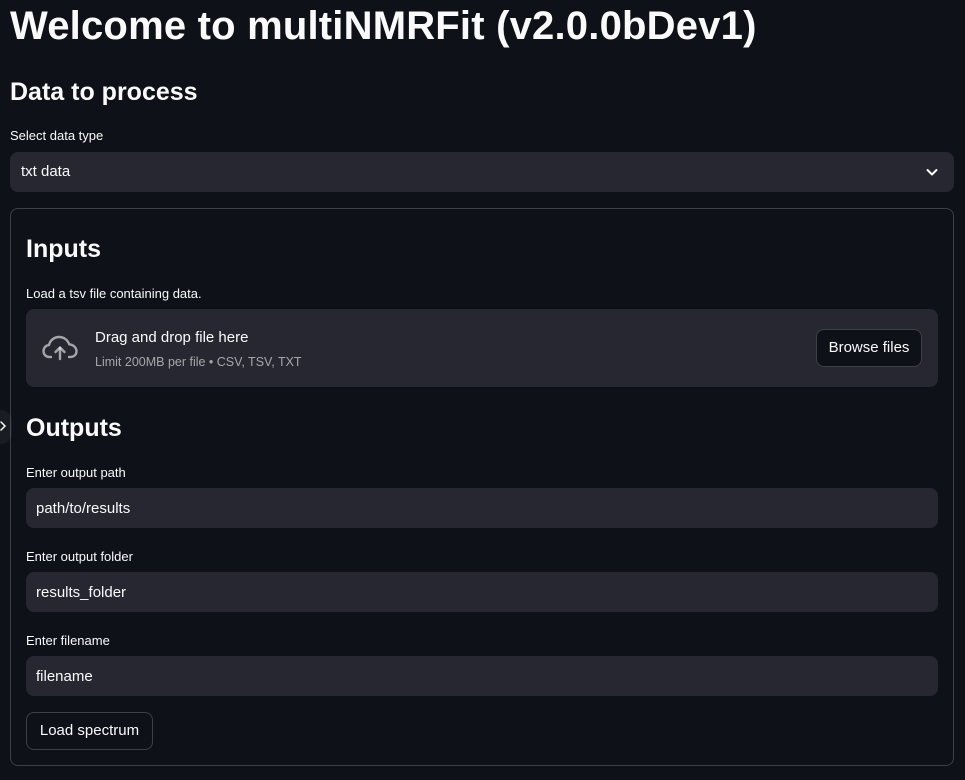 This screenshot has width=965, height=780. What do you see at coordinates (482, 676) in the screenshot?
I see `filename-input` at bounding box center [482, 676].